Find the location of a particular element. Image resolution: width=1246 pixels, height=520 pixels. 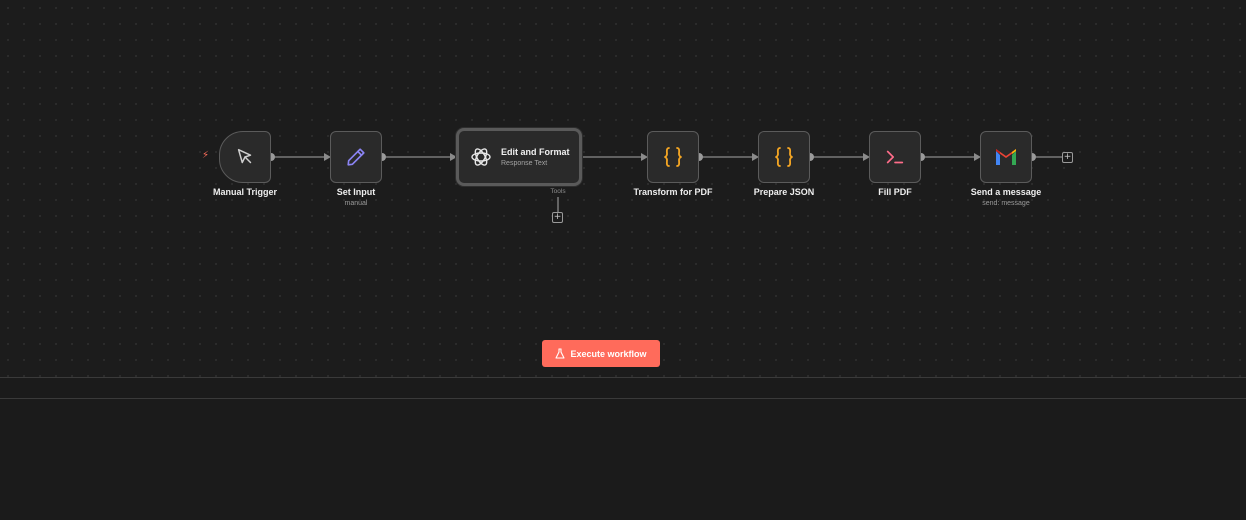

openai-icon is located at coordinates (481, 157).